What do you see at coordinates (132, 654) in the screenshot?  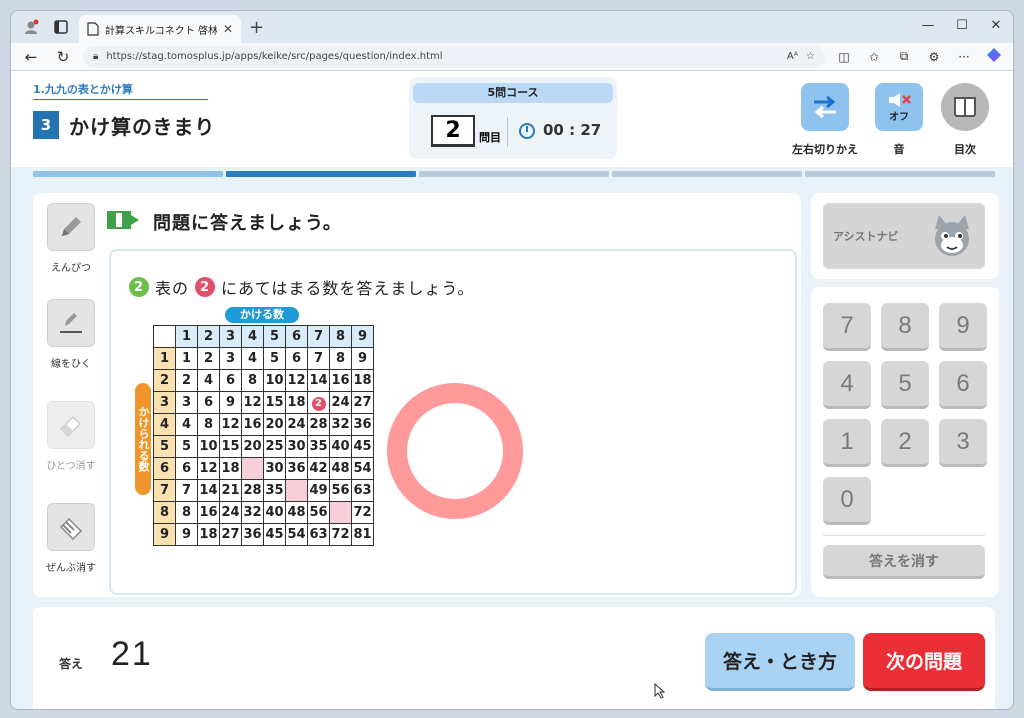 I see `answer-value: 21` at bounding box center [132, 654].